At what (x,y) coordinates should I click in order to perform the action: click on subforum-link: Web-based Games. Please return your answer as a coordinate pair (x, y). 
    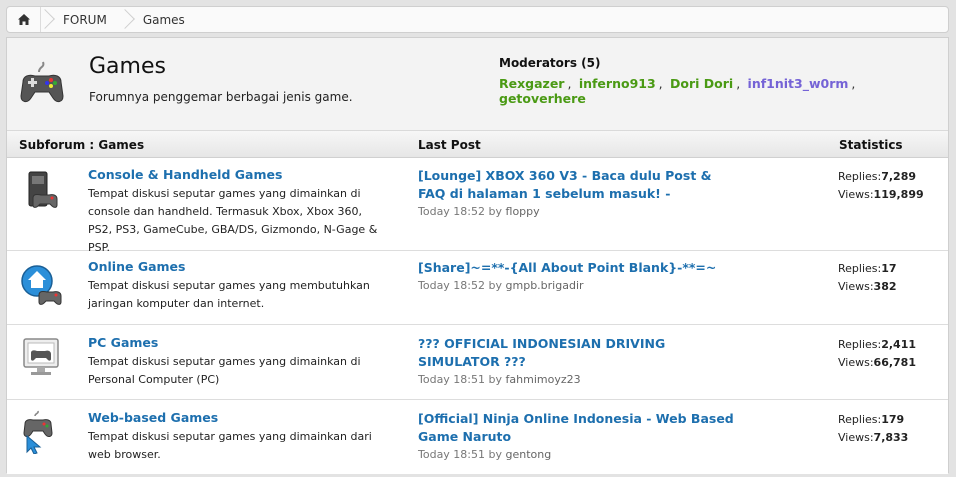
    Looking at the image, I should click on (153, 417).